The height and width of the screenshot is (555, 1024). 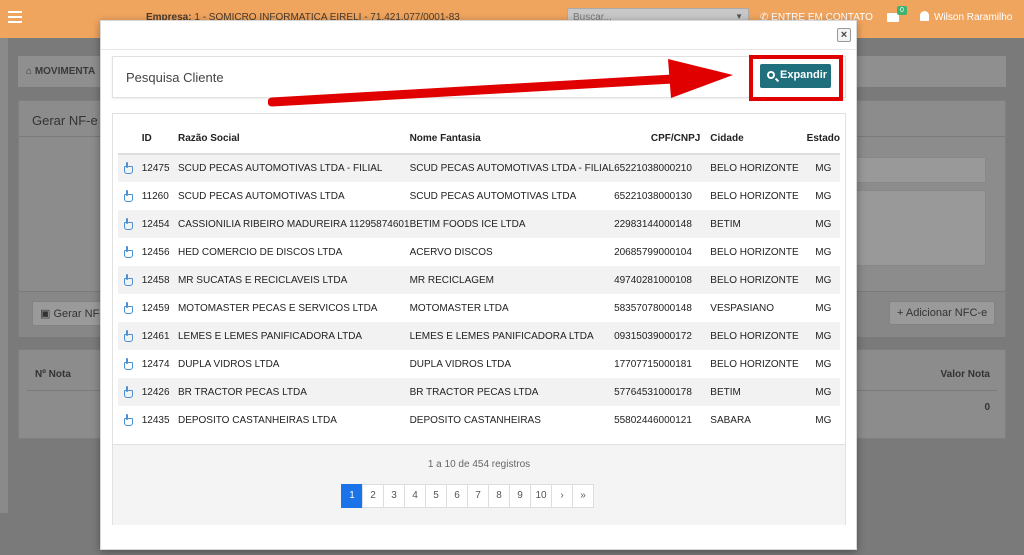 What do you see at coordinates (394, 496) in the screenshot?
I see `page-button: 3` at bounding box center [394, 496].